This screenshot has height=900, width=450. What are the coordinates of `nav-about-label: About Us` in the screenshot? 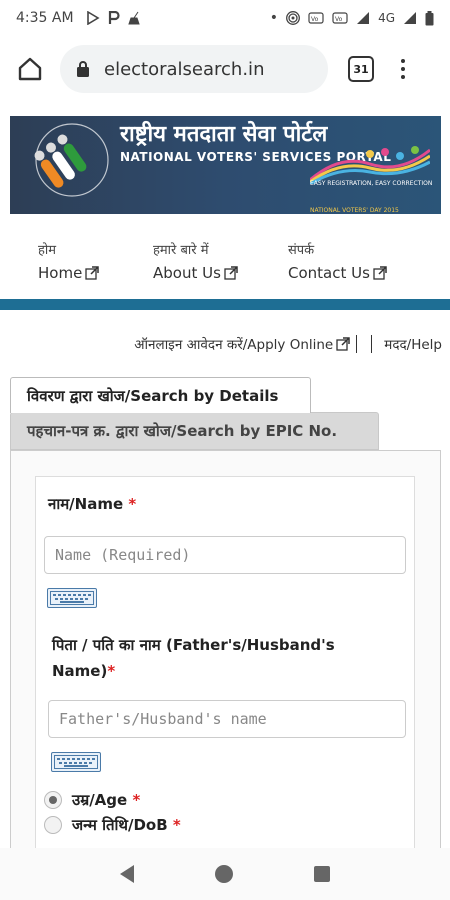 It's located at (187, 273).